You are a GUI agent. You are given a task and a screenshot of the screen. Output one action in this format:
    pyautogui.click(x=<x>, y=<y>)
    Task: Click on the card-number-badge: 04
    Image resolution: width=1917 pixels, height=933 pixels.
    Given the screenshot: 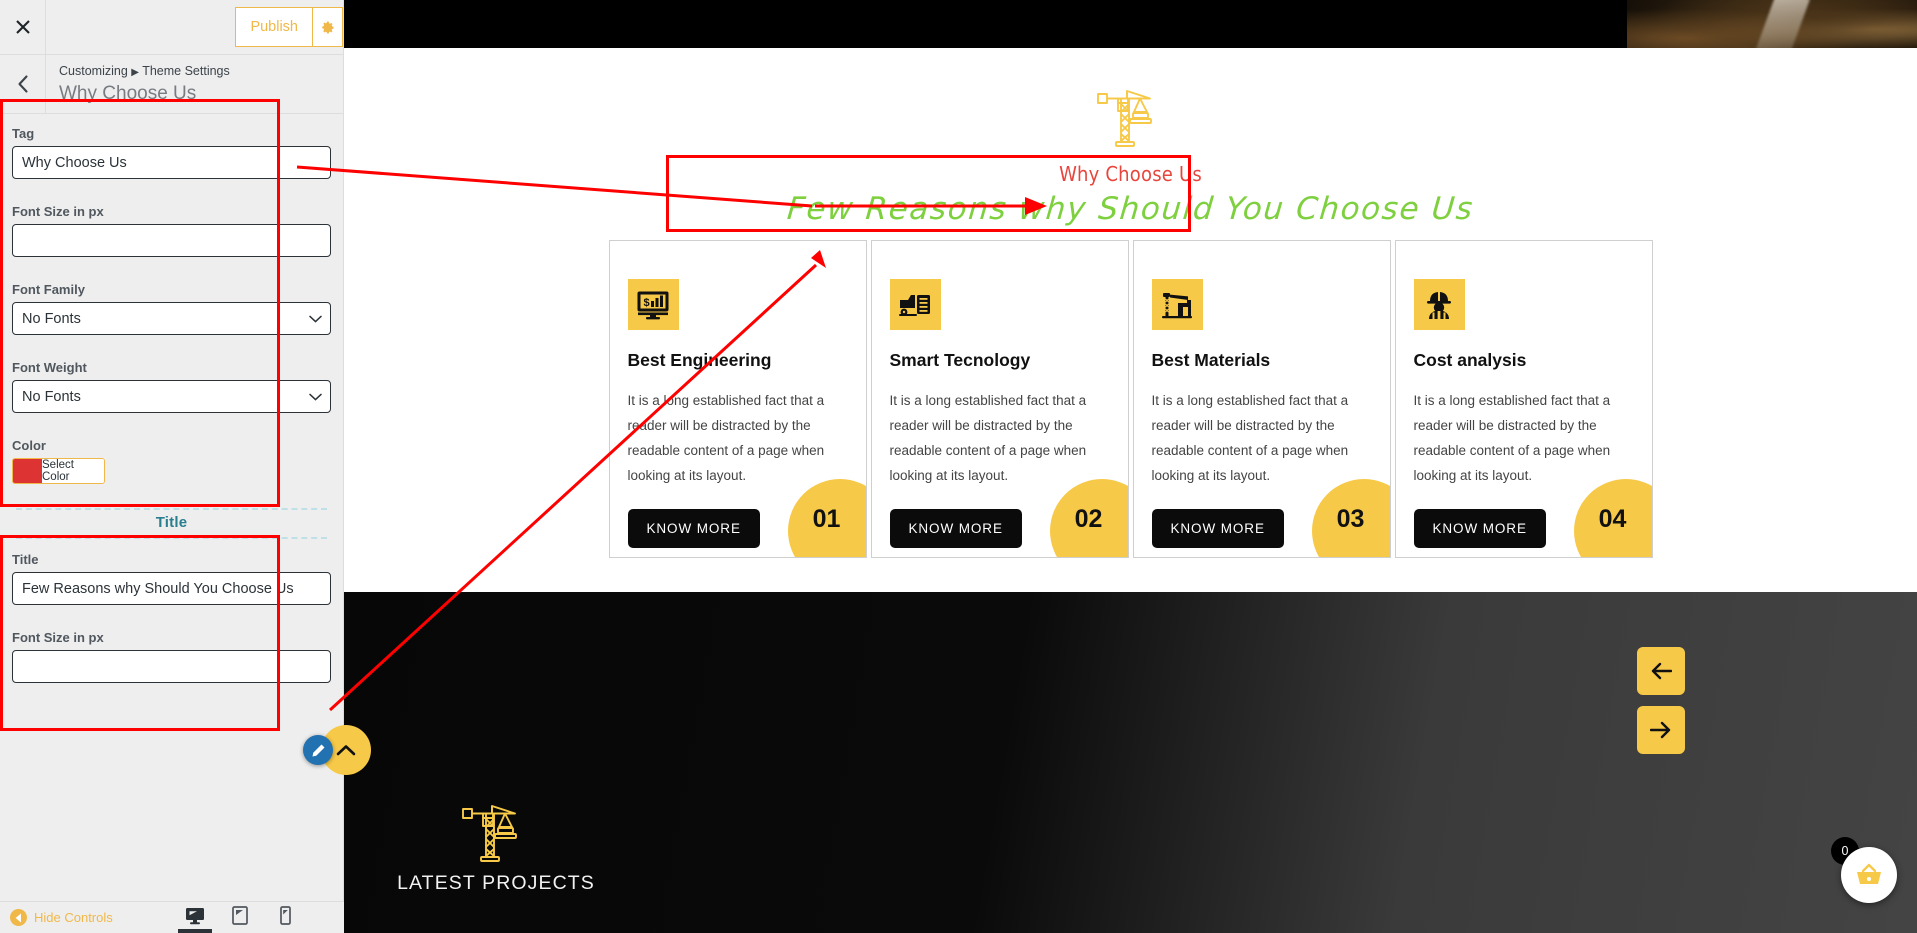 What is the action you would take?
    pyautogui.click(x=1612, y=518)
    